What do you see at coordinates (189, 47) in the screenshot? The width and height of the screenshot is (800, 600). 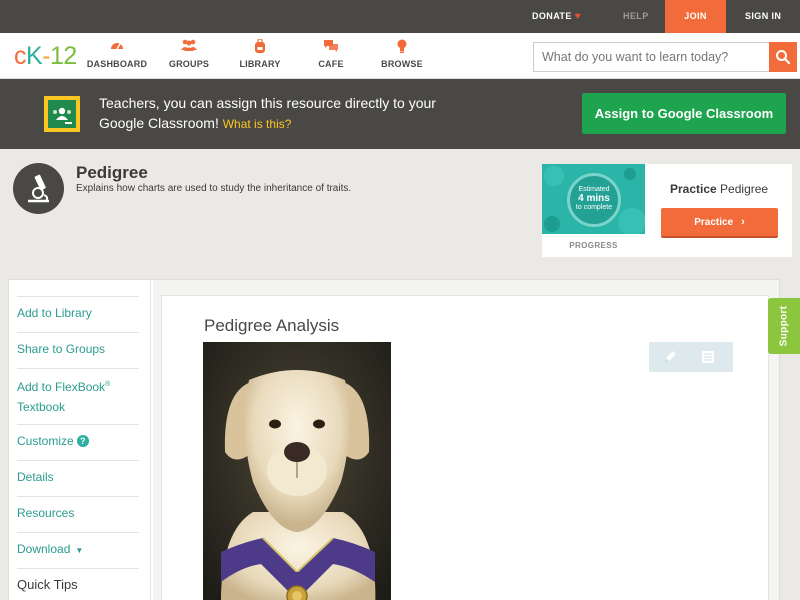 I see `groups-people-icon` at bounding box center [189, 47].